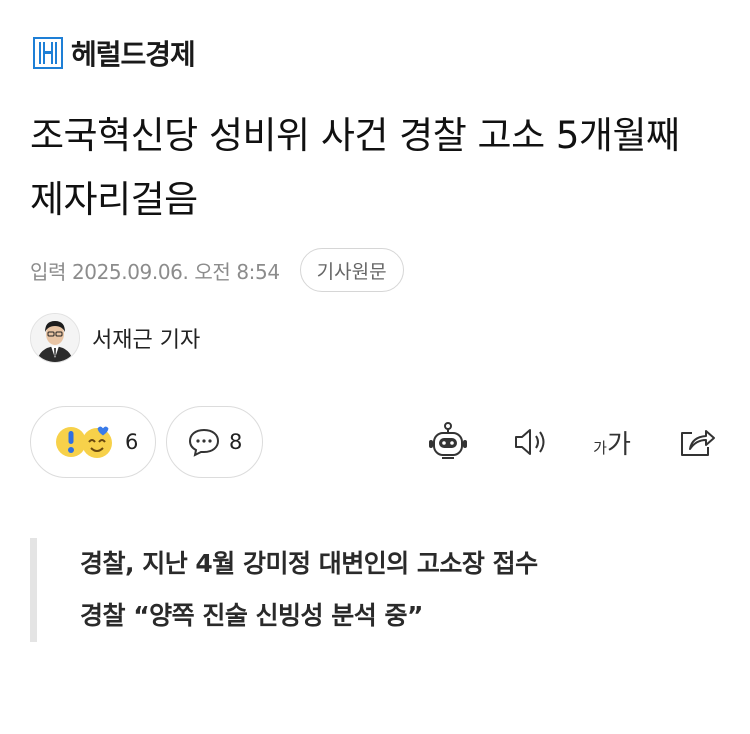  I want to click on article-meta: 입력 2025.09.06. 오전 8:54 기사원문, so click(217, 270).